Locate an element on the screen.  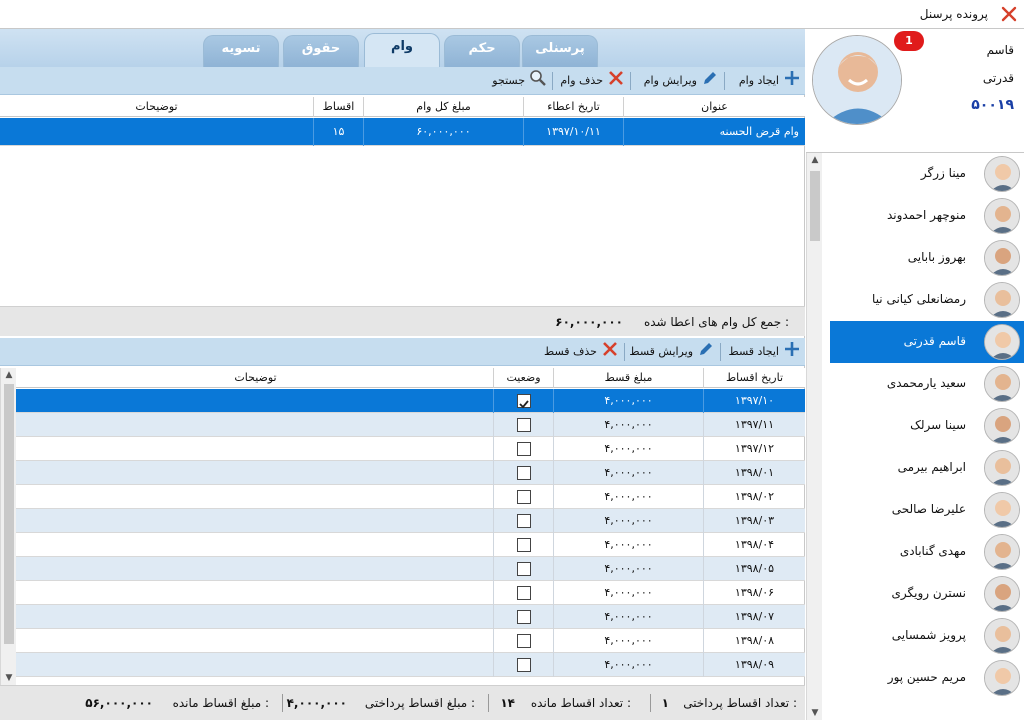
personnel-name: مینا زرگر is located at coordinates (943, 173).